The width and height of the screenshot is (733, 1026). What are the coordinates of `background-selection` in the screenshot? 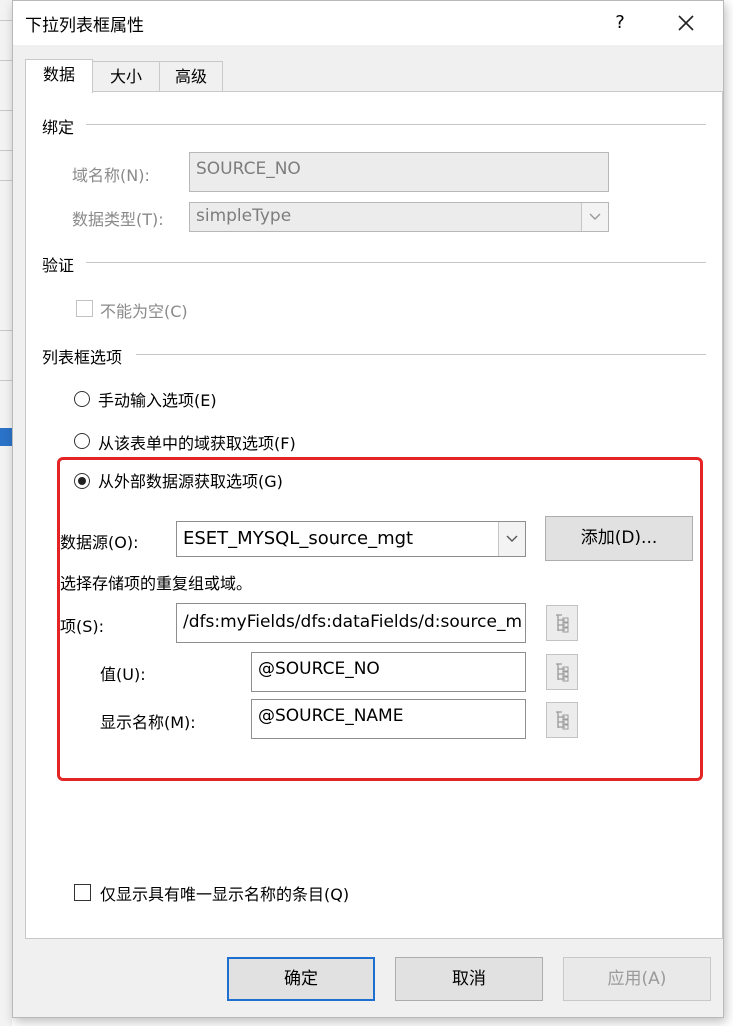 It's located at (6, 437).